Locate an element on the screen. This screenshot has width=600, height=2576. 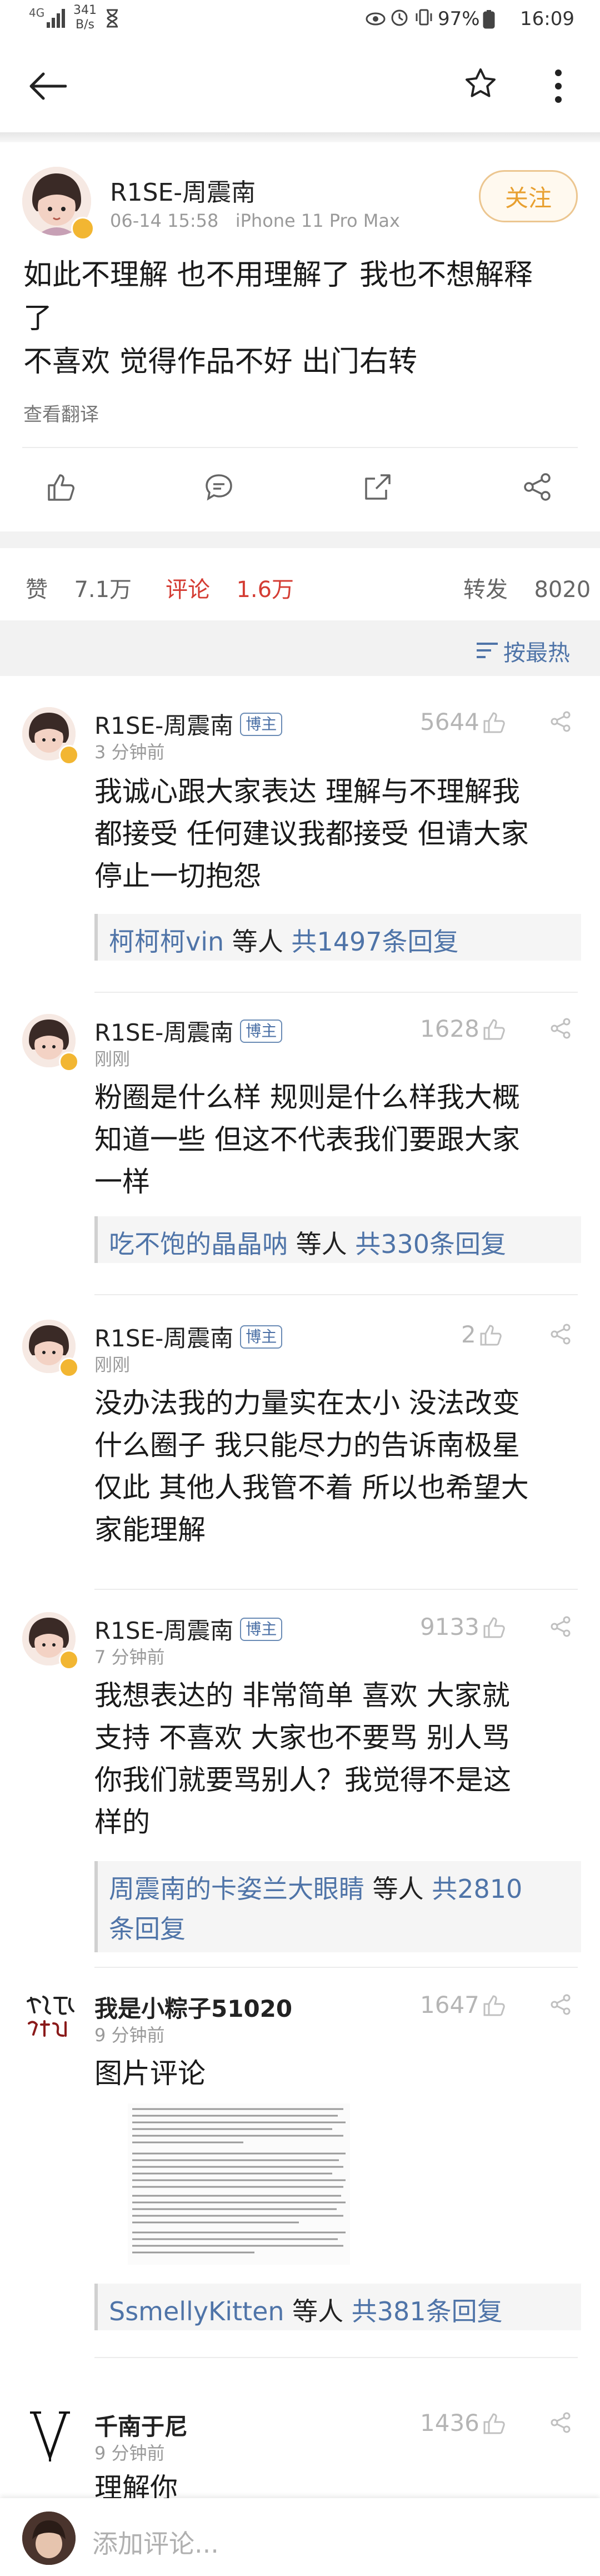
reply-summary: 周震南的卡姿兰大眼睛 等人 共2810 条回复 is located at coordinates (337, 1907).